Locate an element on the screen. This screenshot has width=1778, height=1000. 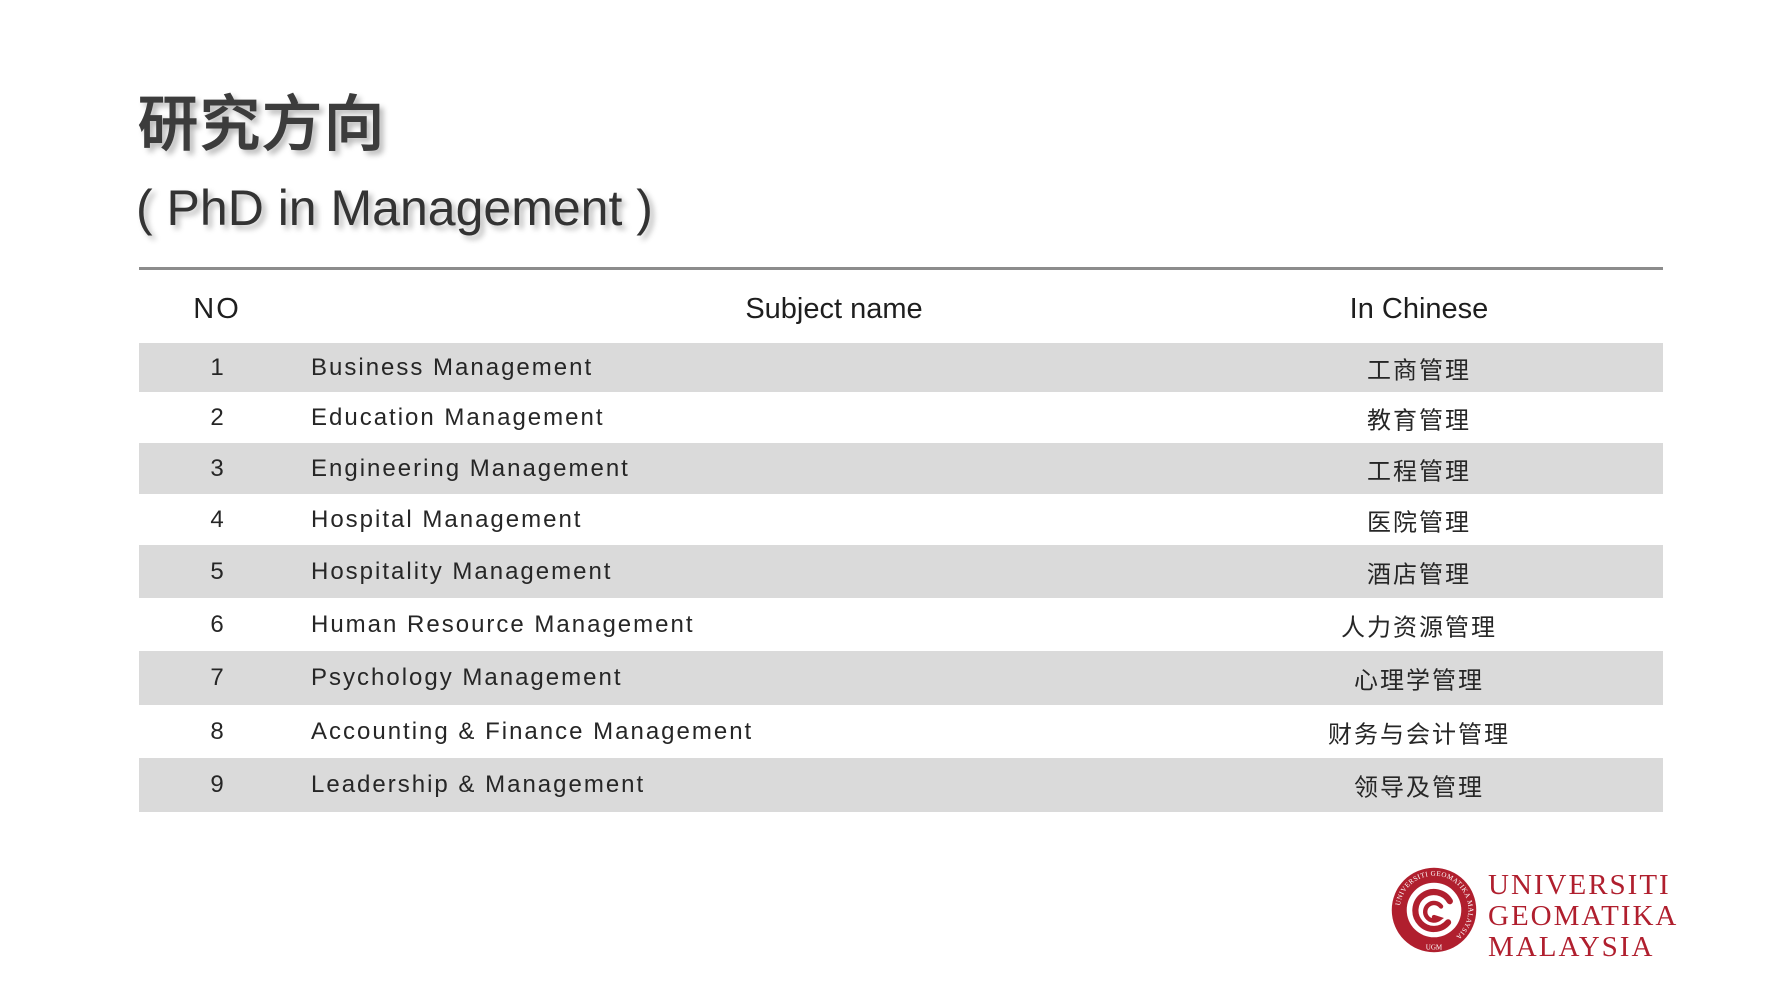
row-number: 3 is located at coordinates (217, 468).